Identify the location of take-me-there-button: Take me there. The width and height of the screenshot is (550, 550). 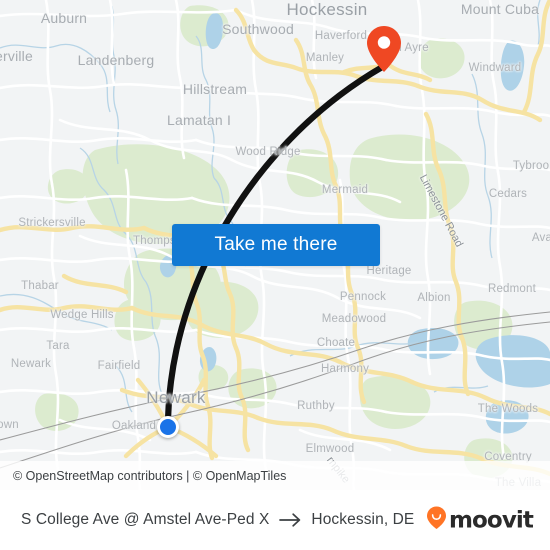
(276, 245).